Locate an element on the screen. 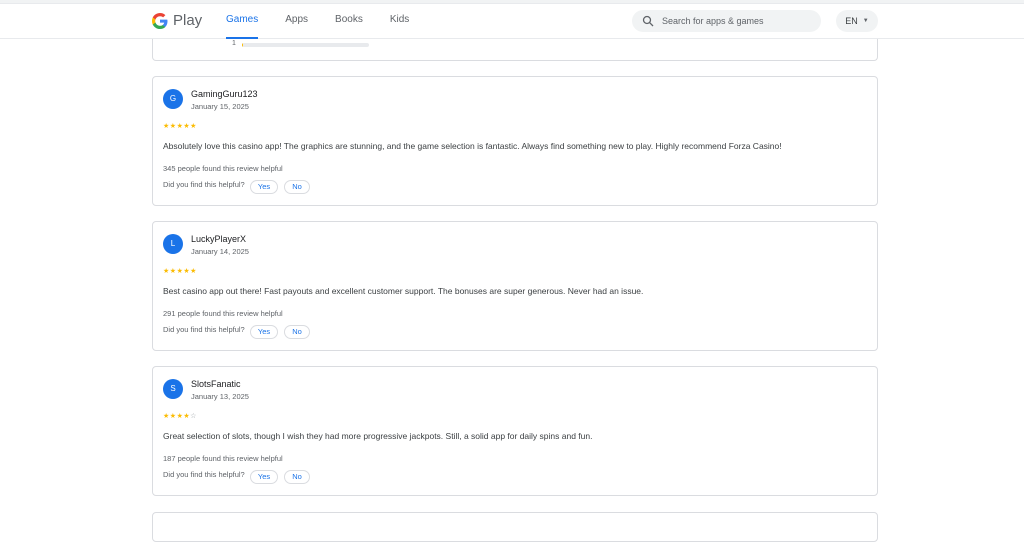 The height and width of the screenshot is (542, 1024). rating-bar-fill is located at coordinates (243, 45).